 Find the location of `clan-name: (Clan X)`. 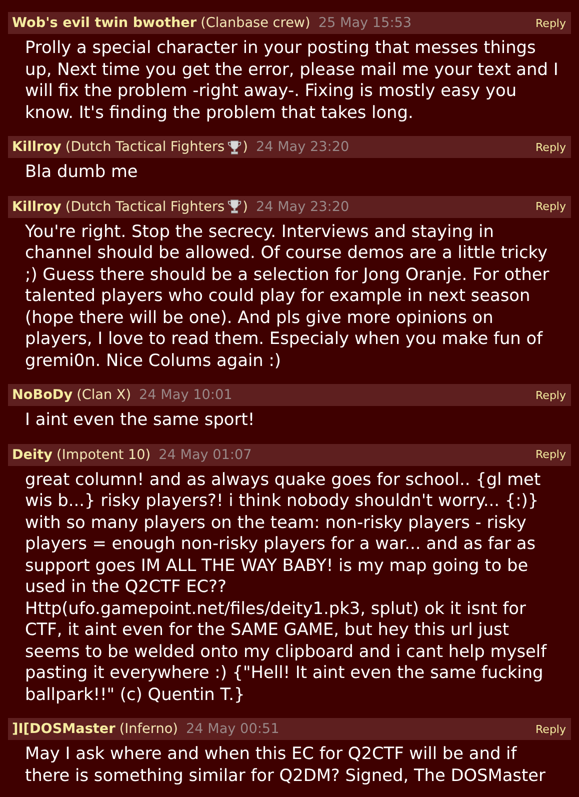

clan-name: (Clan X) is located at coordinates (104, 395).